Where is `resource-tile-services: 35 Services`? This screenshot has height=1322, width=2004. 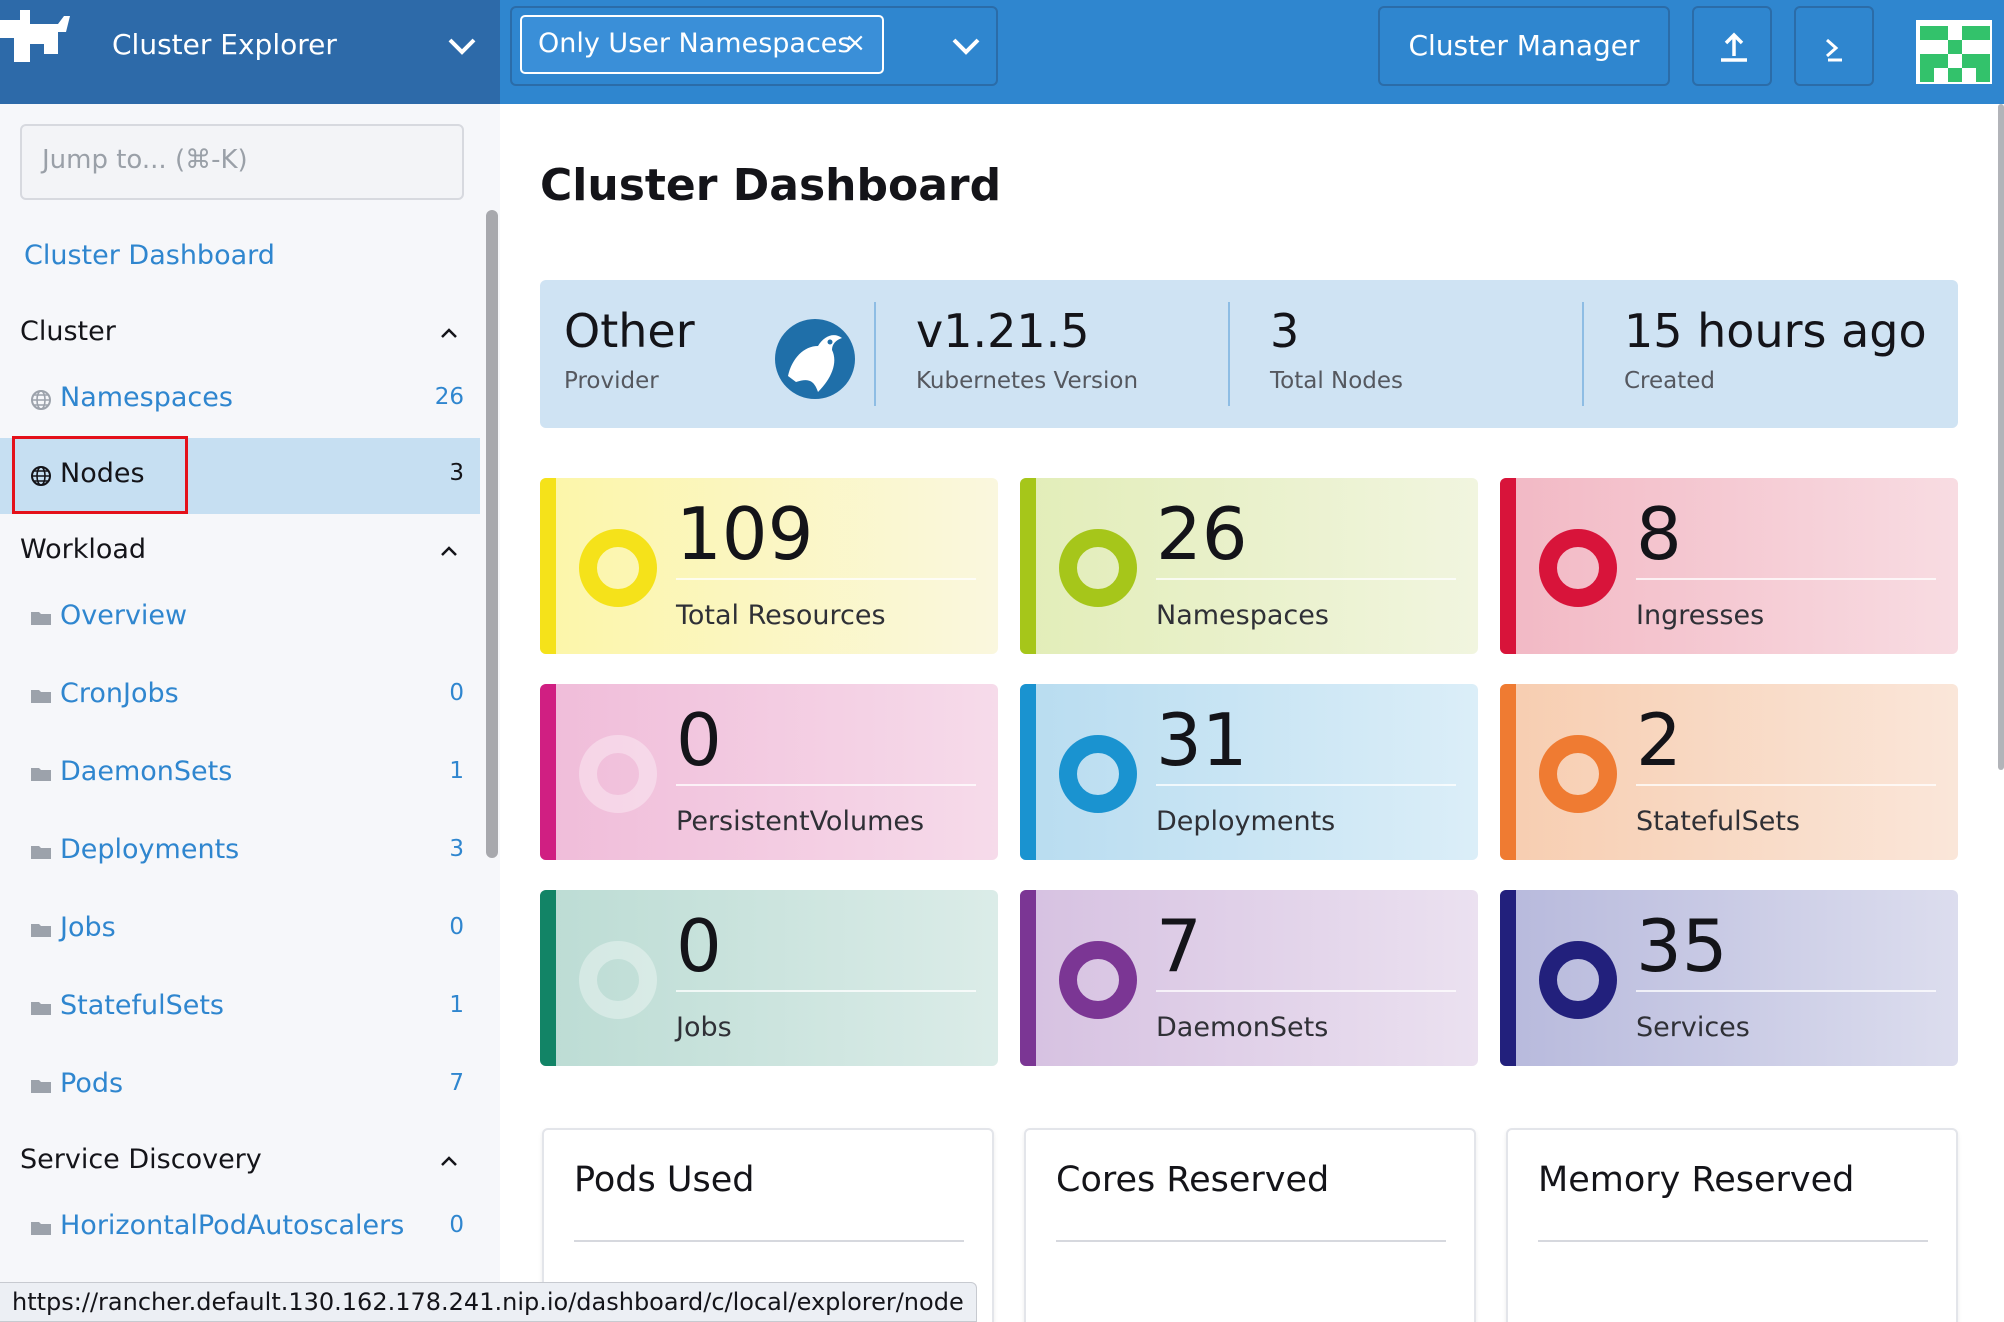
resource-tile-services: 35 Services is located at coordinates (1729, 978).